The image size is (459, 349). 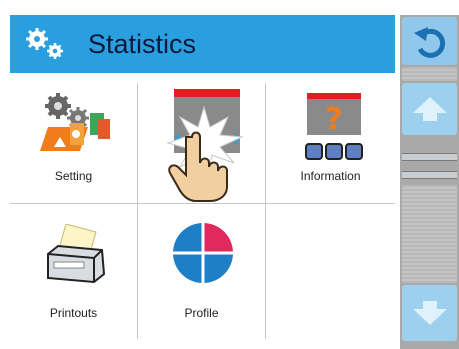 I want to click on scroll-thumb-lower, so click(x=429, y=175).